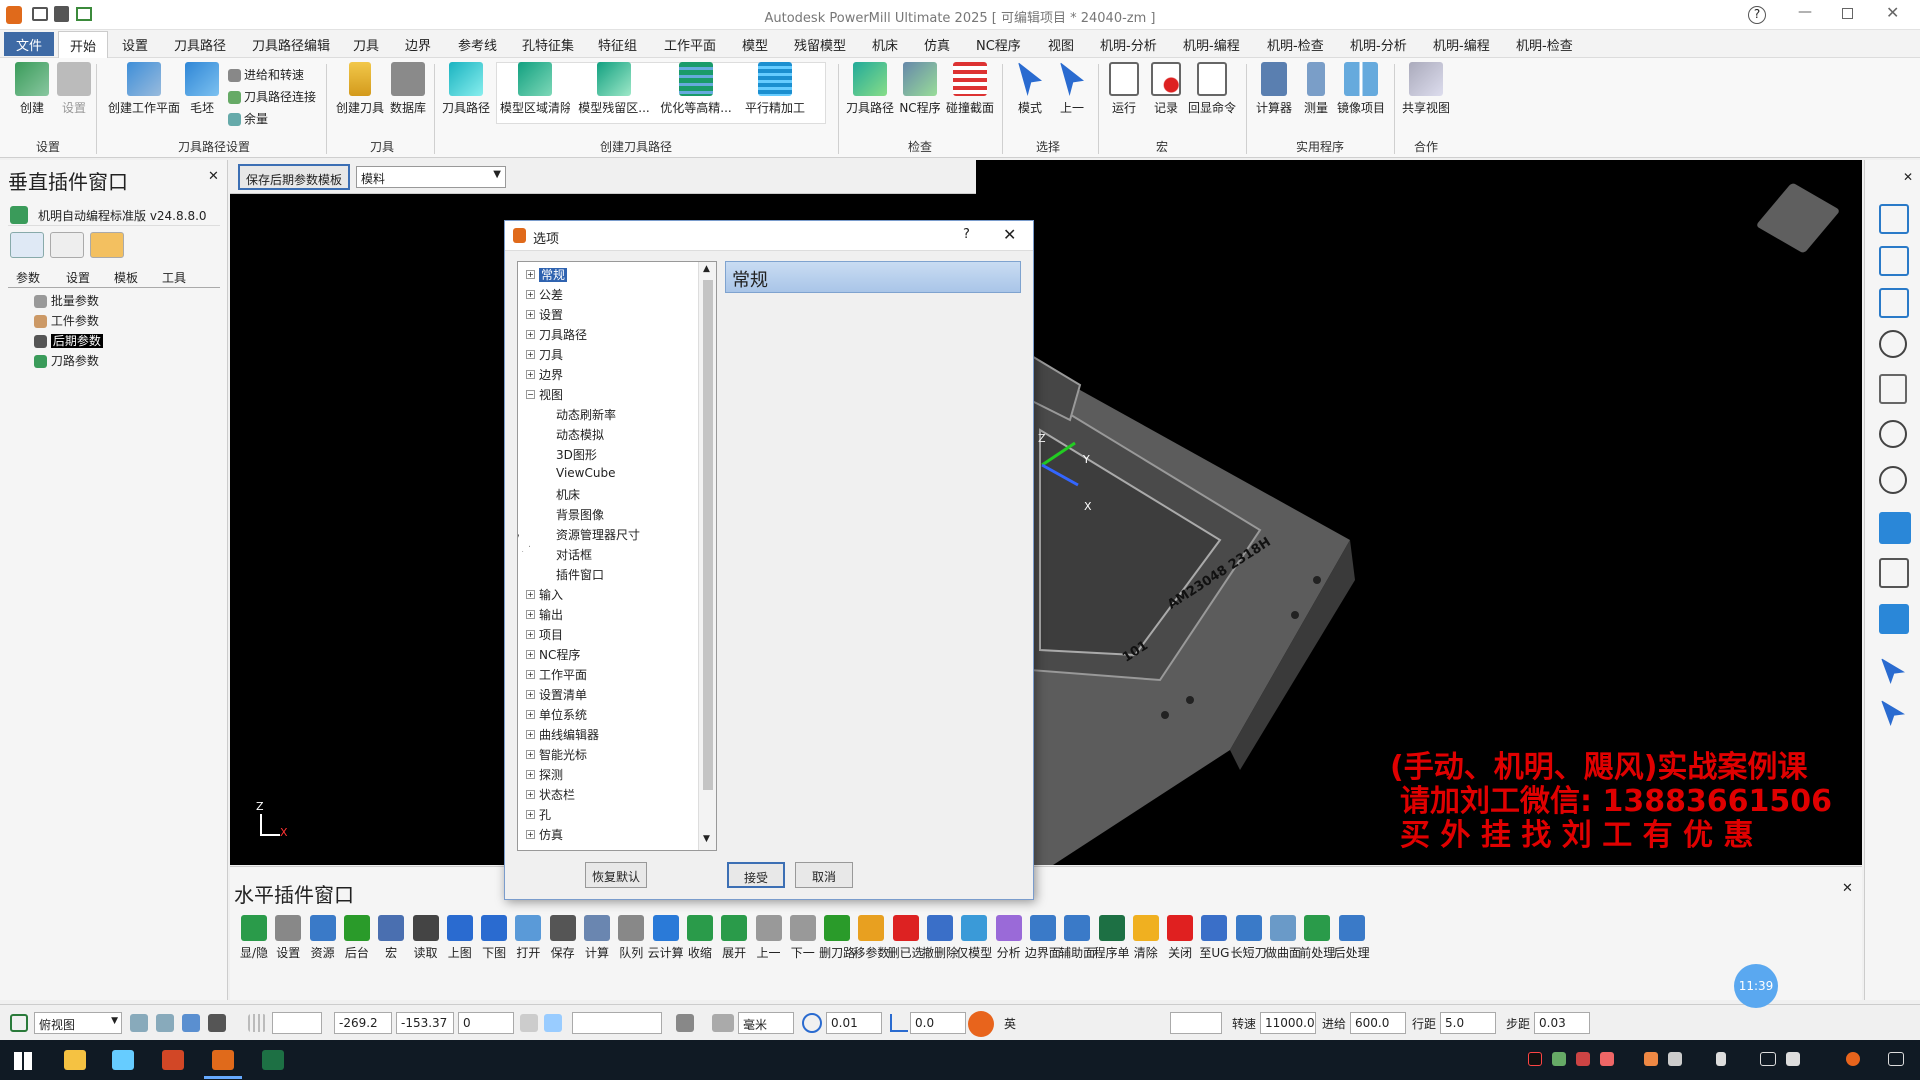 This screenshot has height=1080, width=1920. What do you see at coordinates (529, 1023) in the screenshot?
I see `status-tool-icon` at bounding box center [529, 1023].